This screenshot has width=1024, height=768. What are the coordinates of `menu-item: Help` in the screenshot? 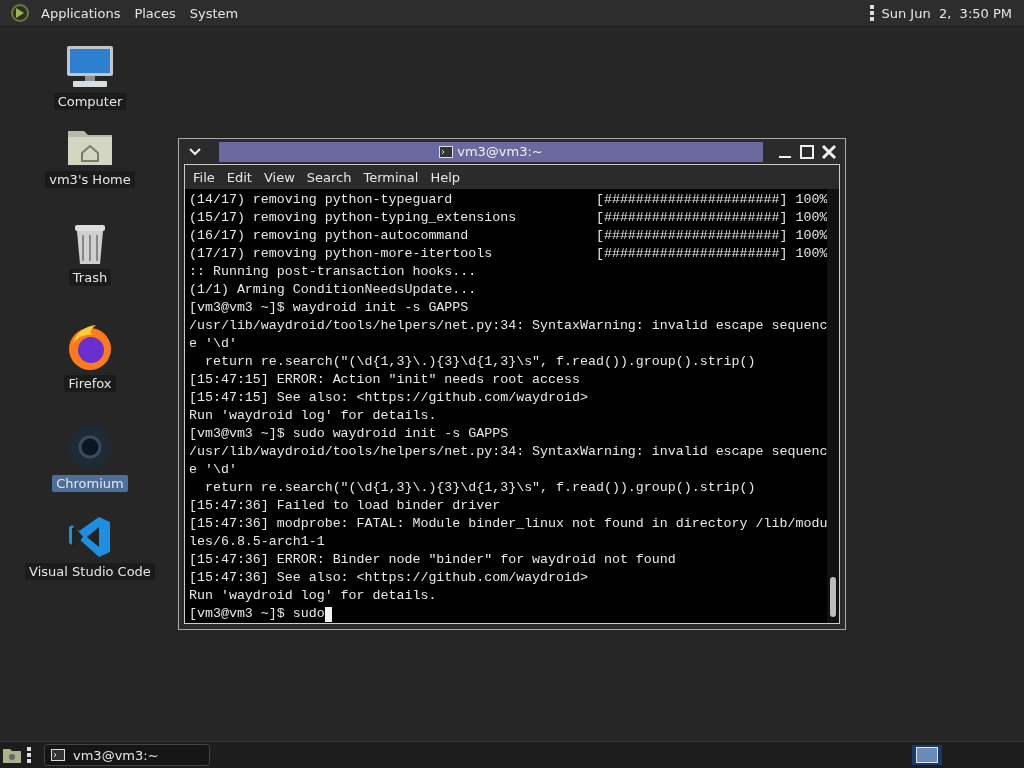 It's located at (445, 177).